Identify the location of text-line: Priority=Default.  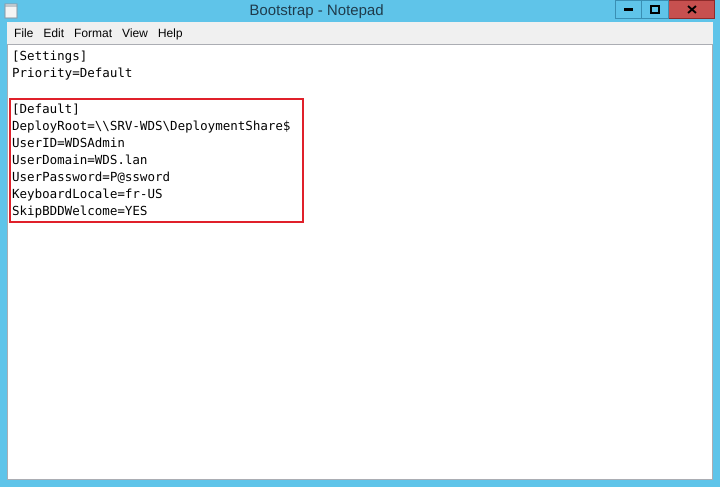
(72, 72).